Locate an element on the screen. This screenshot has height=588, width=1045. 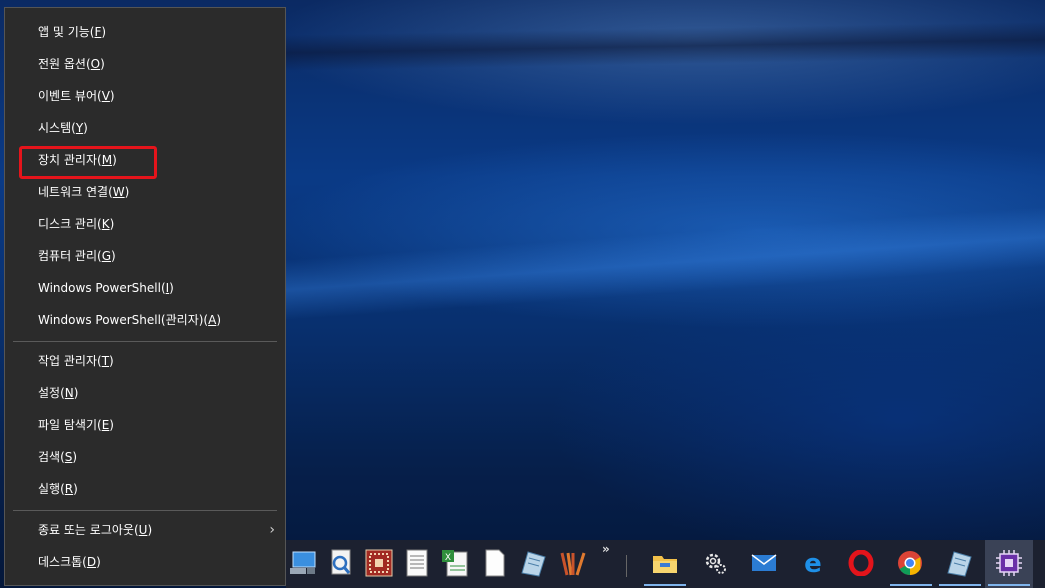
notes-icon is located at coordinates (533, 563).